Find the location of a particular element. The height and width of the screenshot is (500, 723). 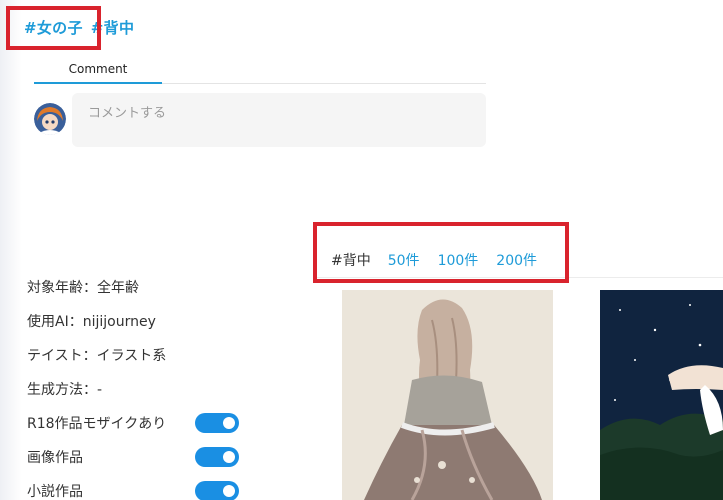

filter-option-50: 50件 is located at coordinates (404, 260).